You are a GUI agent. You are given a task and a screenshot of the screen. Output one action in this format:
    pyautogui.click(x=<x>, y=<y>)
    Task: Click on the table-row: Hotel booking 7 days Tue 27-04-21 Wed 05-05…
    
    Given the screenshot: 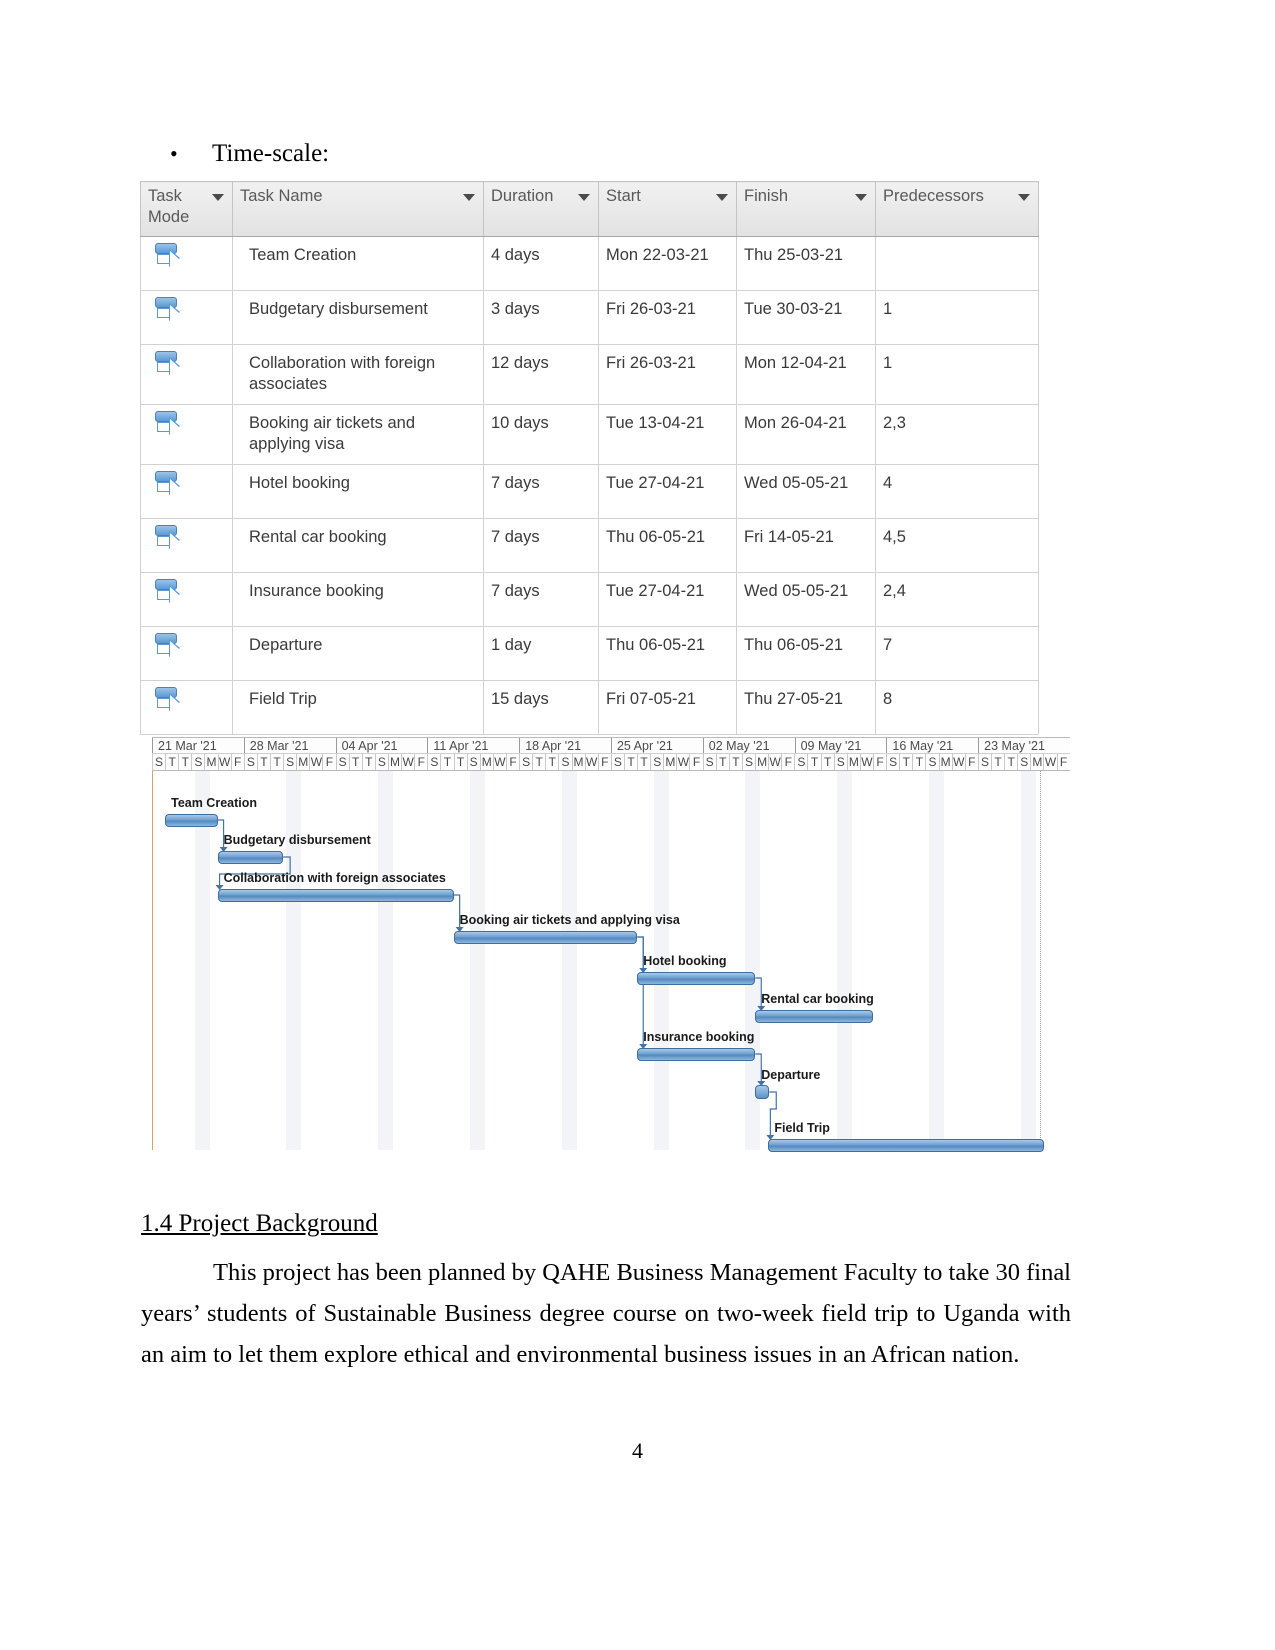 What is the action you would take?
    pyautogui.click(x=589, y=491)
    